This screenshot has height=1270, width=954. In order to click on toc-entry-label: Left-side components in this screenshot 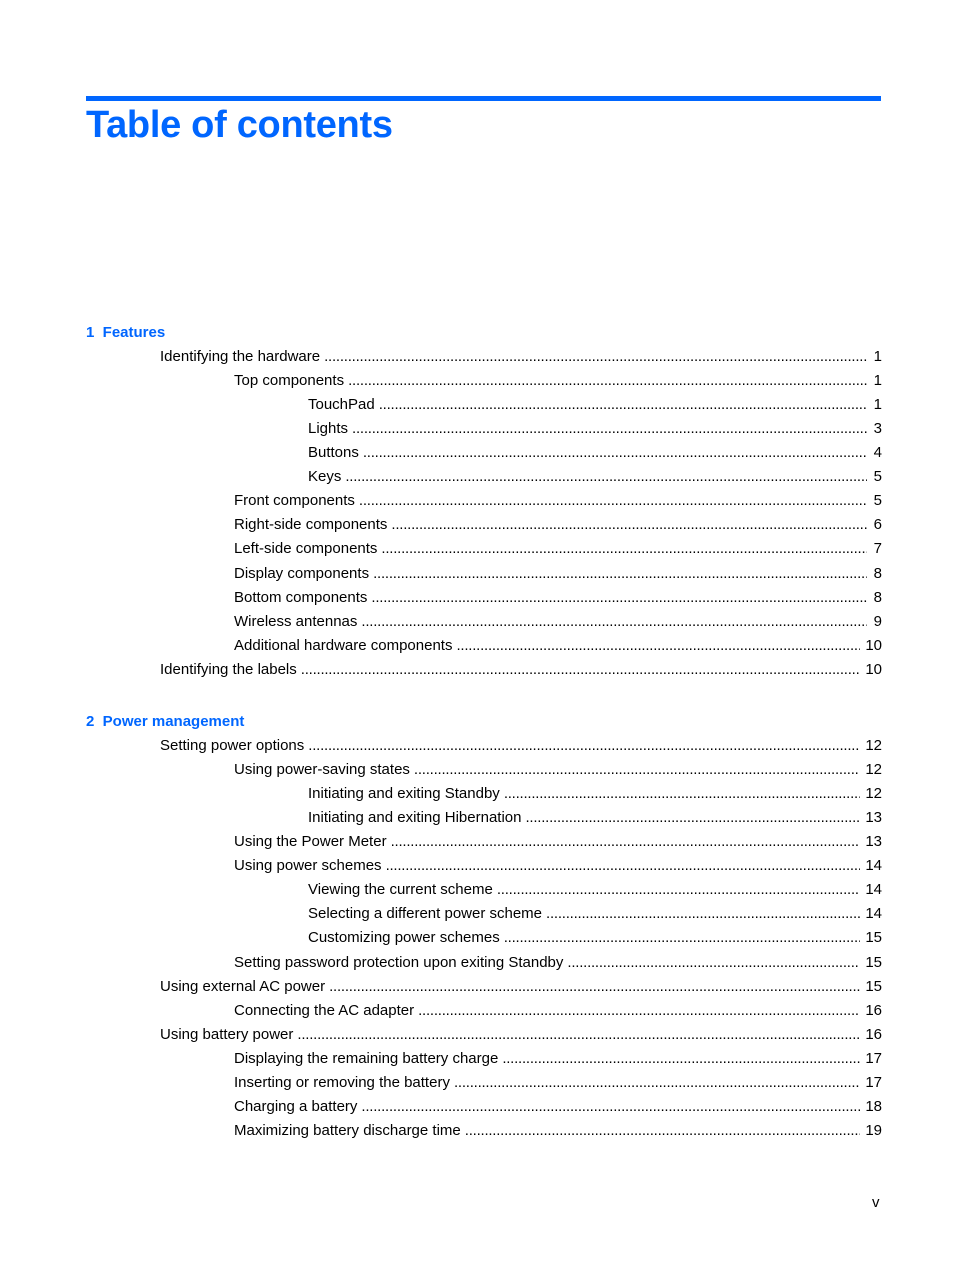, I will do `click(306, 549)`.